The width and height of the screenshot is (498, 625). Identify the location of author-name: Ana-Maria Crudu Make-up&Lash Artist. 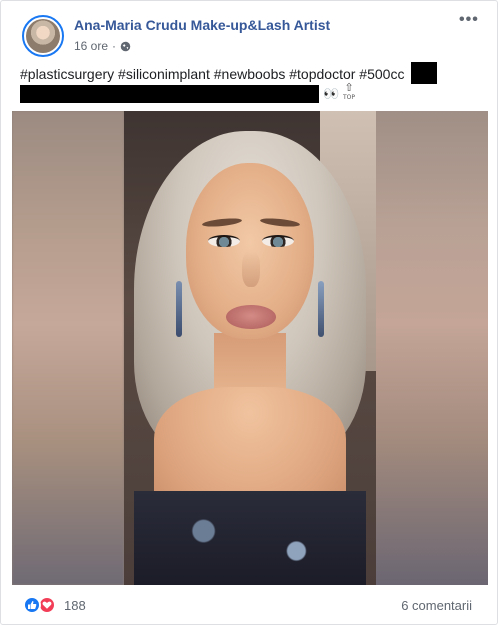
(202, 25).